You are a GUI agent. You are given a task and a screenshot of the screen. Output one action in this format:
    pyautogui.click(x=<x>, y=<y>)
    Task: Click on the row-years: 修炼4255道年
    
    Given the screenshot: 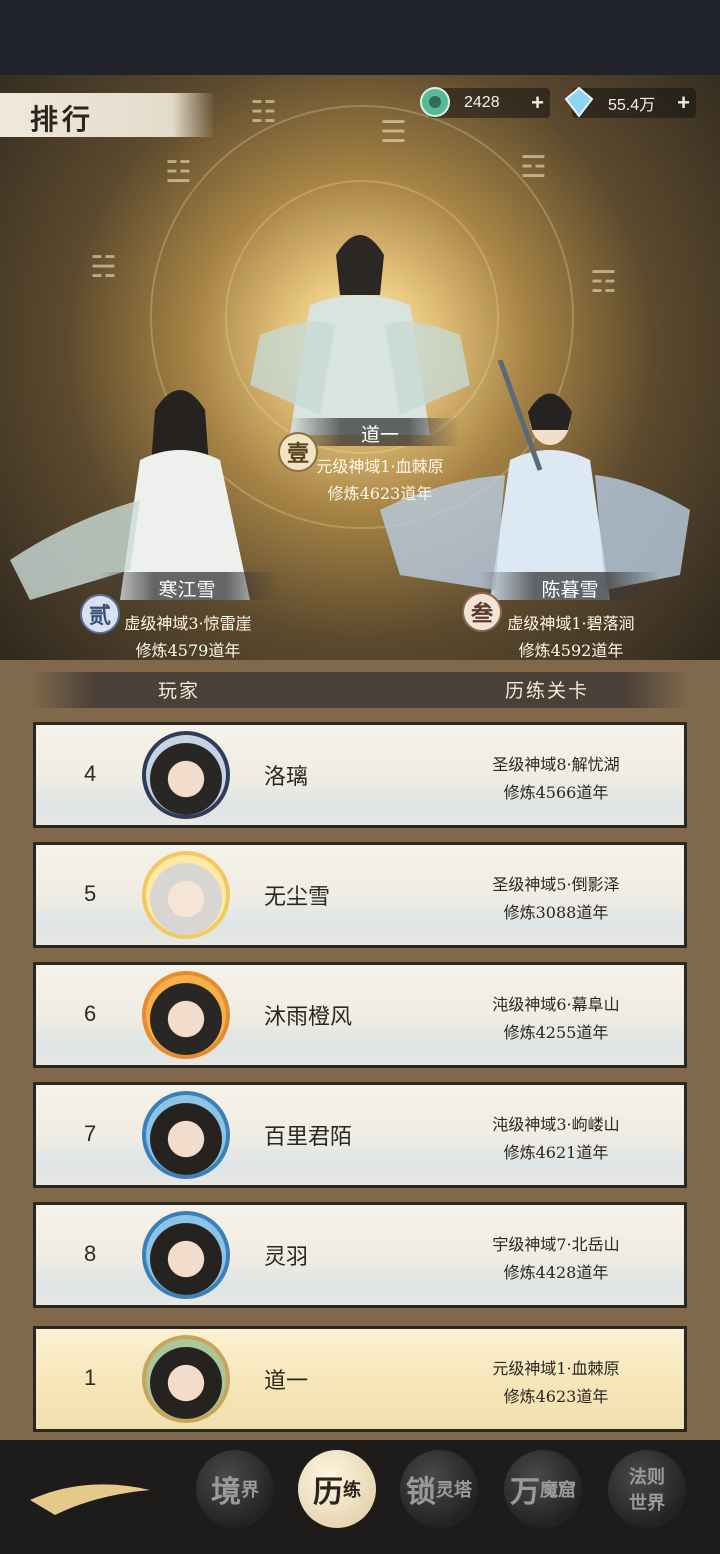 What is the action you would take?
    pyautogui.click(x=556, y=1032)
    